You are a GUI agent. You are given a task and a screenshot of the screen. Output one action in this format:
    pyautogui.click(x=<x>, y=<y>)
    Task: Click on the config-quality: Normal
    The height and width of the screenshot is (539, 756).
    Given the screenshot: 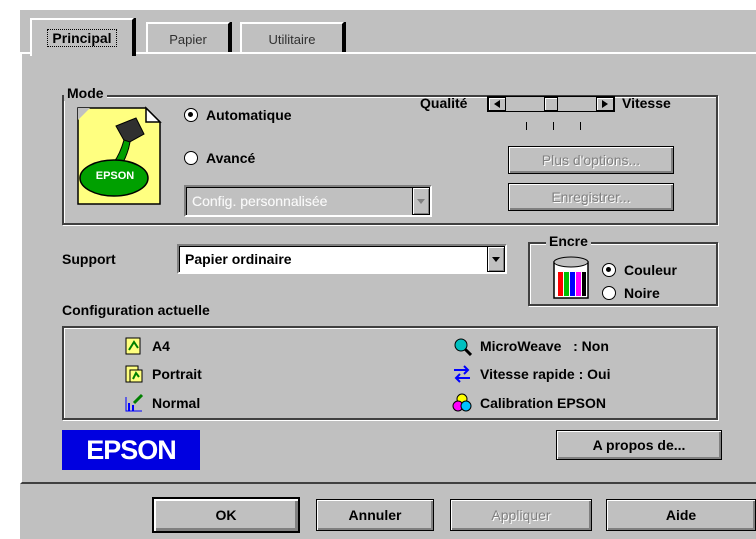 What is the action you would take?
    pyautogui.click(x=162, y=403)
    